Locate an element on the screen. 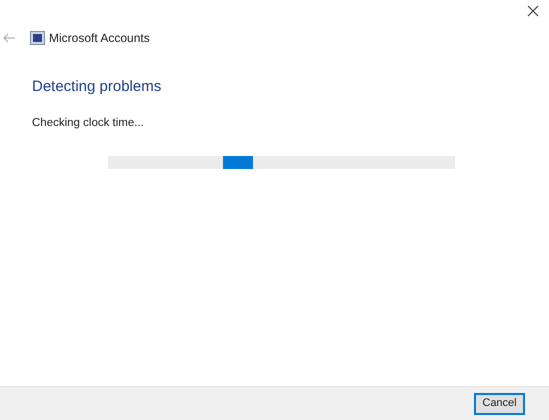  cancel-button: Cancel is located at coordinates (499, 403).